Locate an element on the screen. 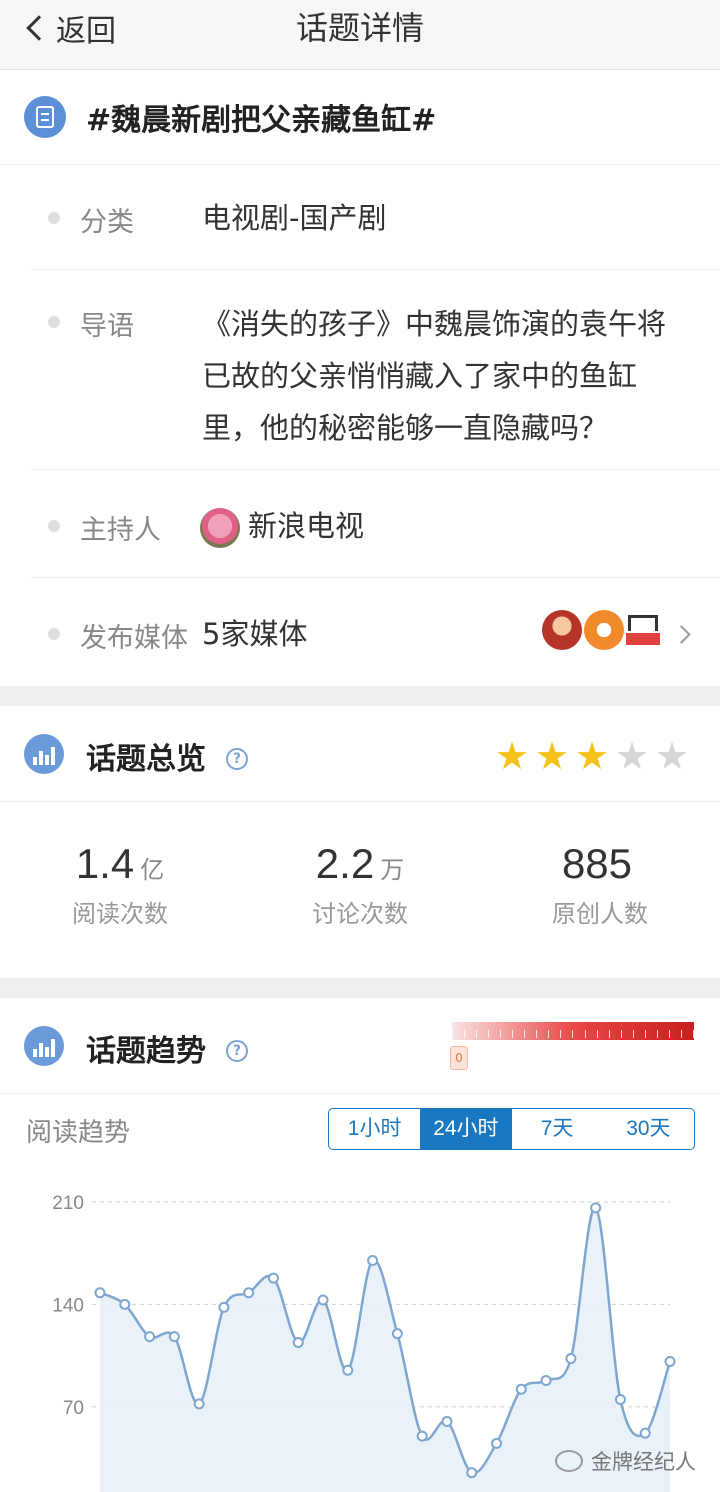  stat-originals: 885 原创人数 is located at coordinates (600, 884).